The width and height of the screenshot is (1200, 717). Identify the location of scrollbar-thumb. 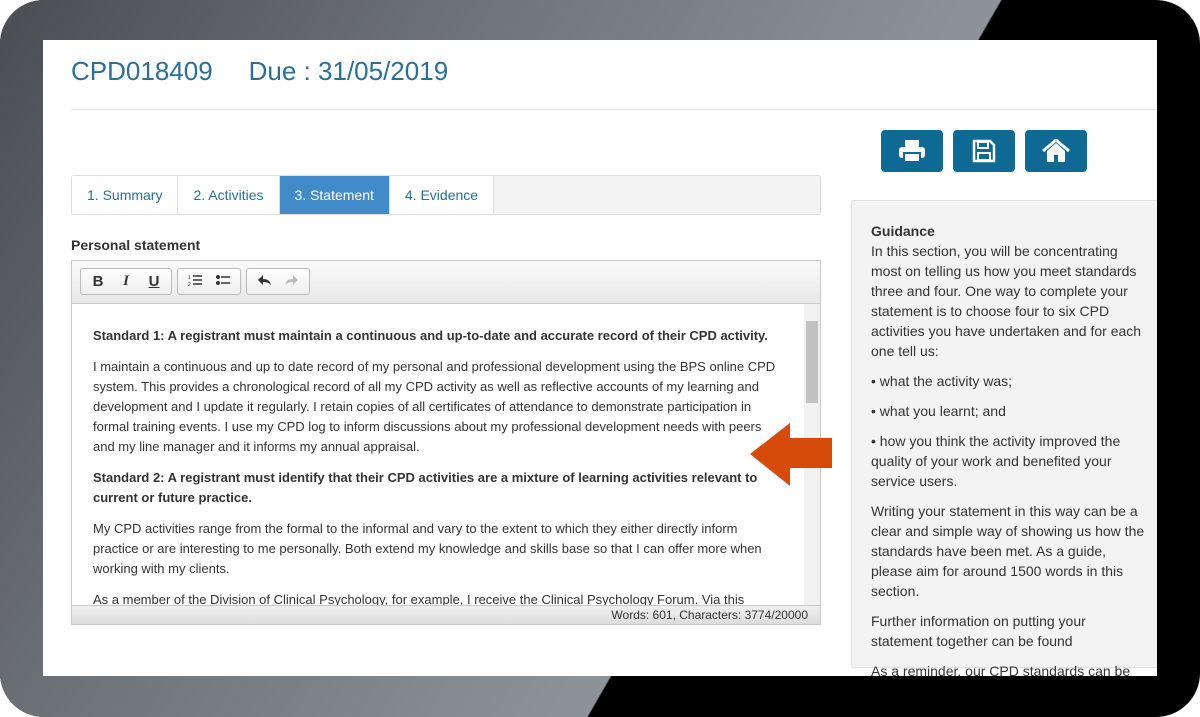
(812, 362).